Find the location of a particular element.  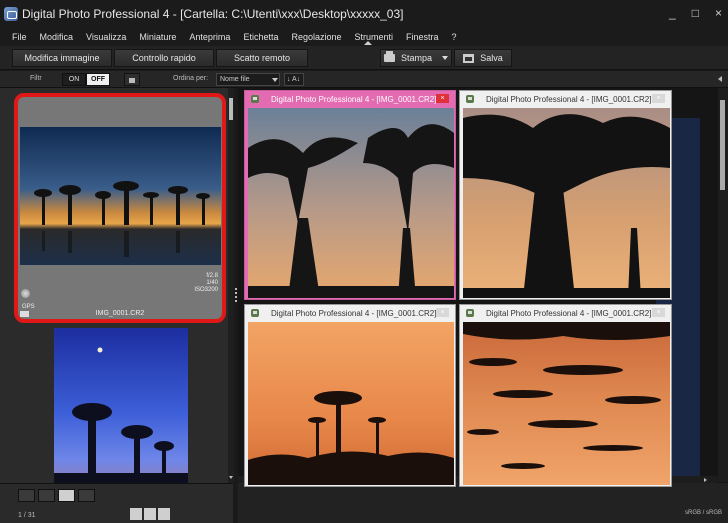

scroll-down-arrow-icon is located at coordinates (231, 477).